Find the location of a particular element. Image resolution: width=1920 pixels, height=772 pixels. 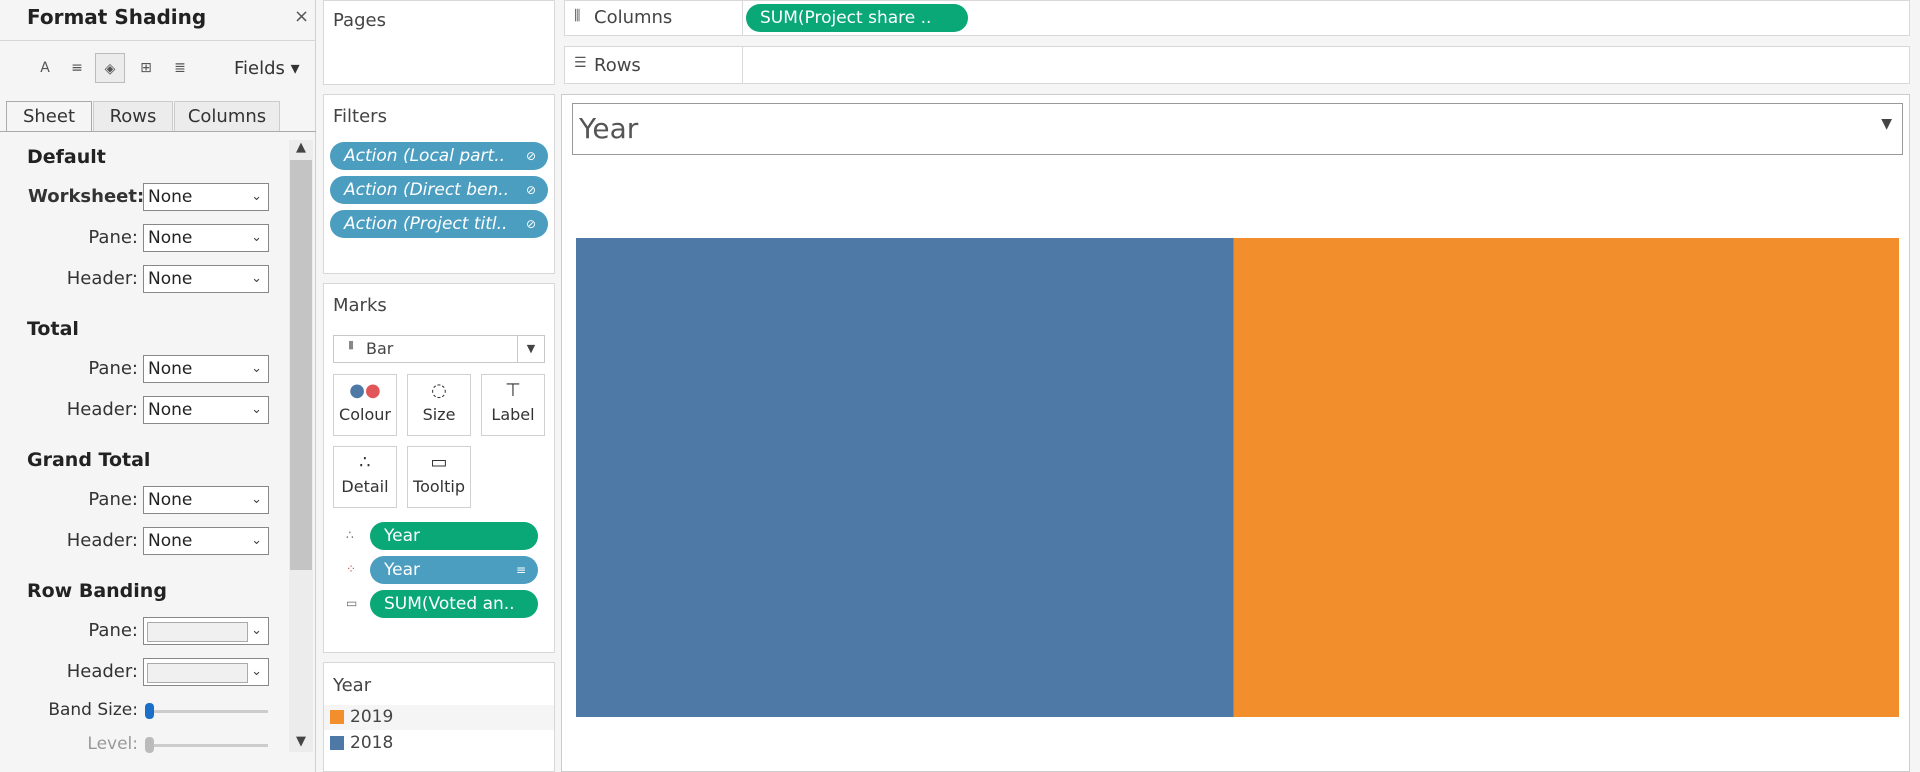

pages-title: Pages is located at coordinates (359, 20).